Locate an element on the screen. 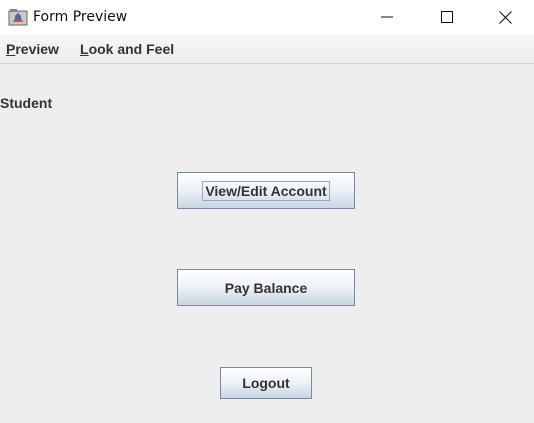 This screenshot has height=423, width=534. close-icon is located at coordinates (505, 17).